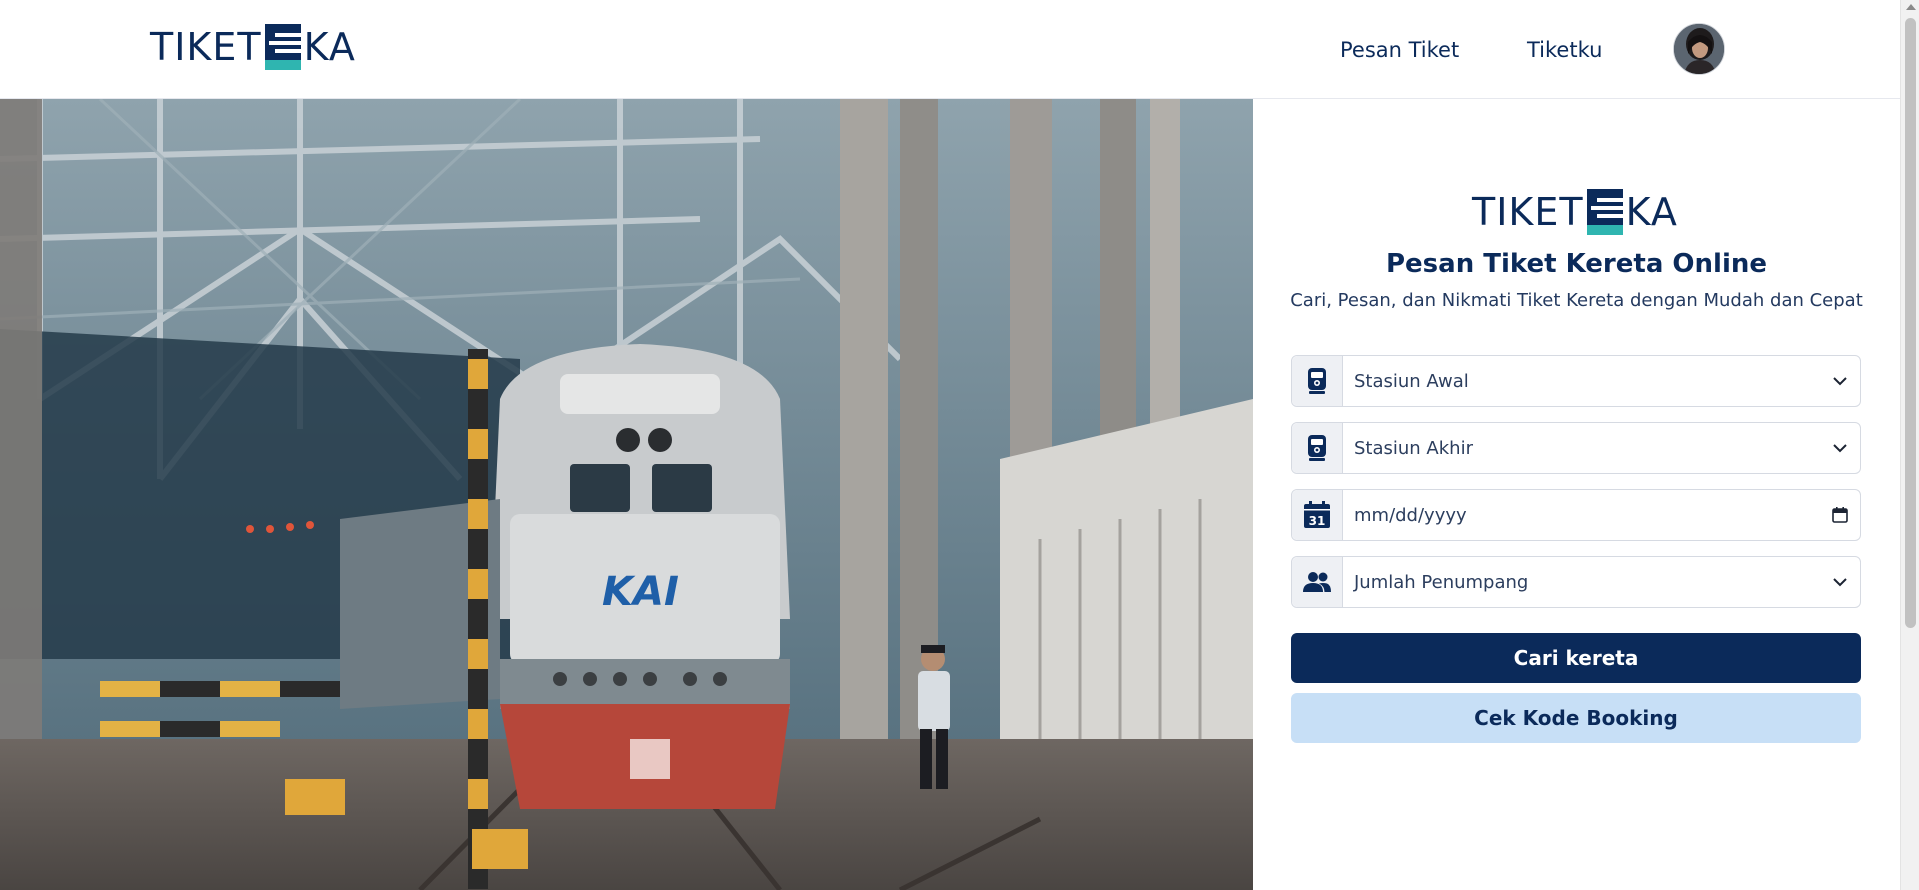 The height and width of the screenshot is (890, 1919). Describe the element at coordinates (206, 47) in the screenshot. I see `logo-text-tiket: TIKET` at that location.